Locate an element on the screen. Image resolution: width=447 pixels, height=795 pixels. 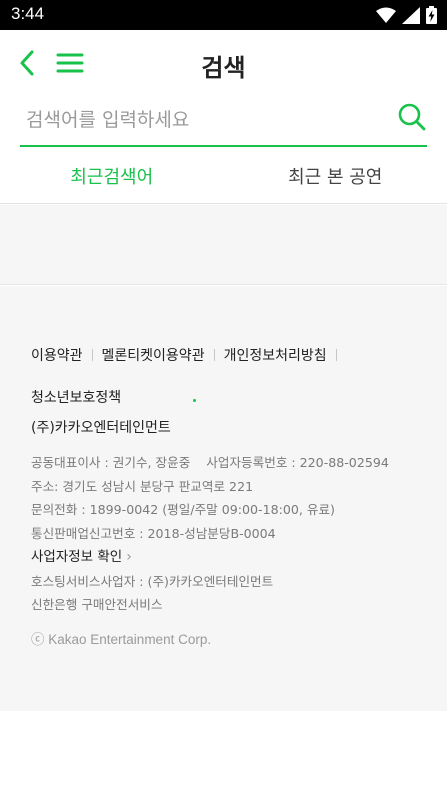
page-title: 검색 is located at coordinates (223, 68).